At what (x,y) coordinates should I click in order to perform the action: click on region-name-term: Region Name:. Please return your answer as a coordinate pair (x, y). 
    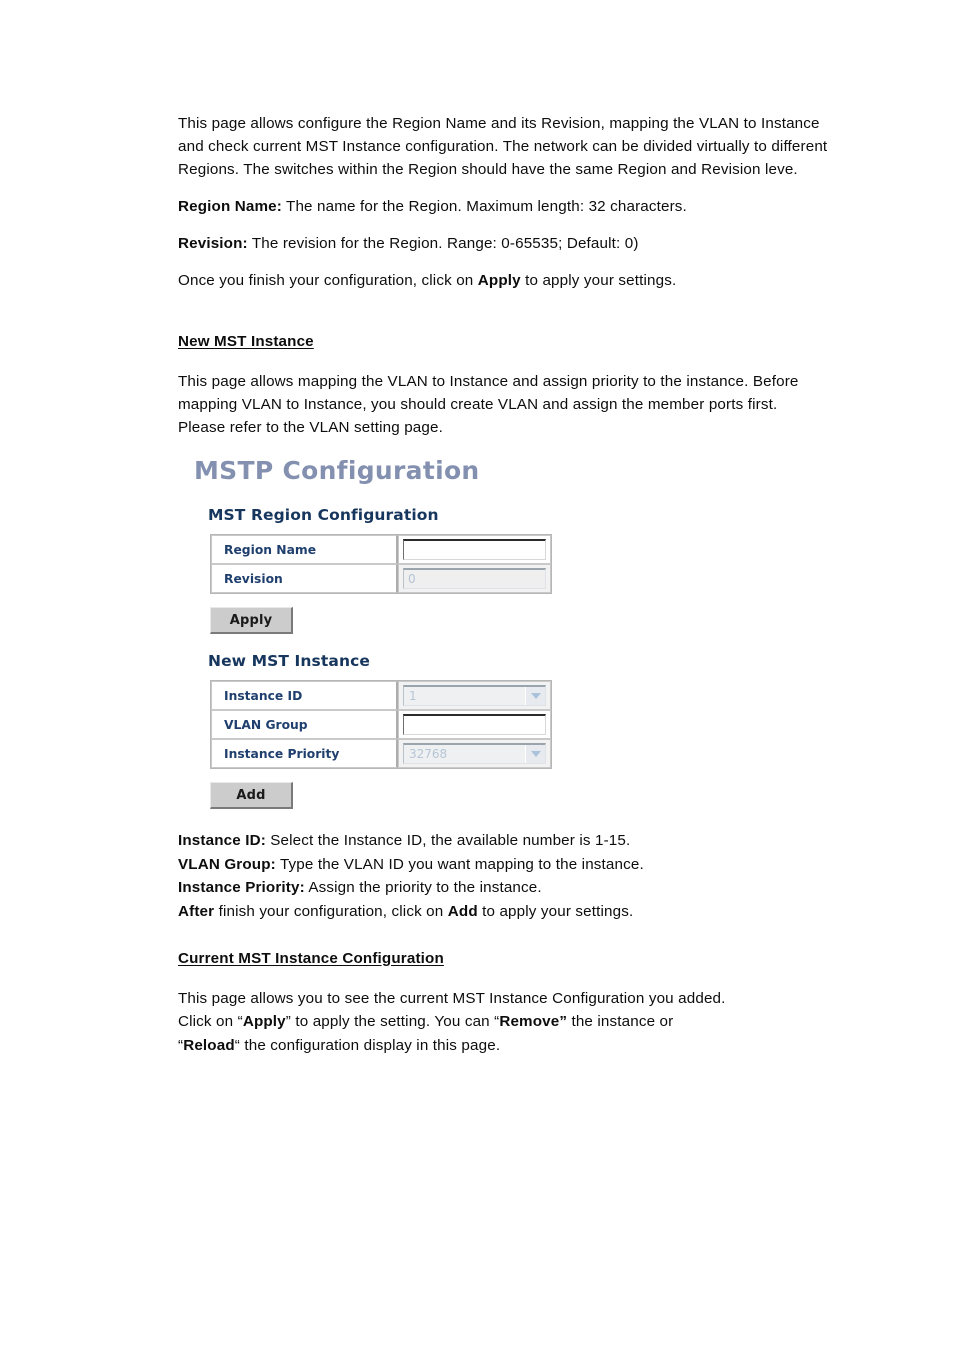
    Looking at the image, I should click on (230, 207).